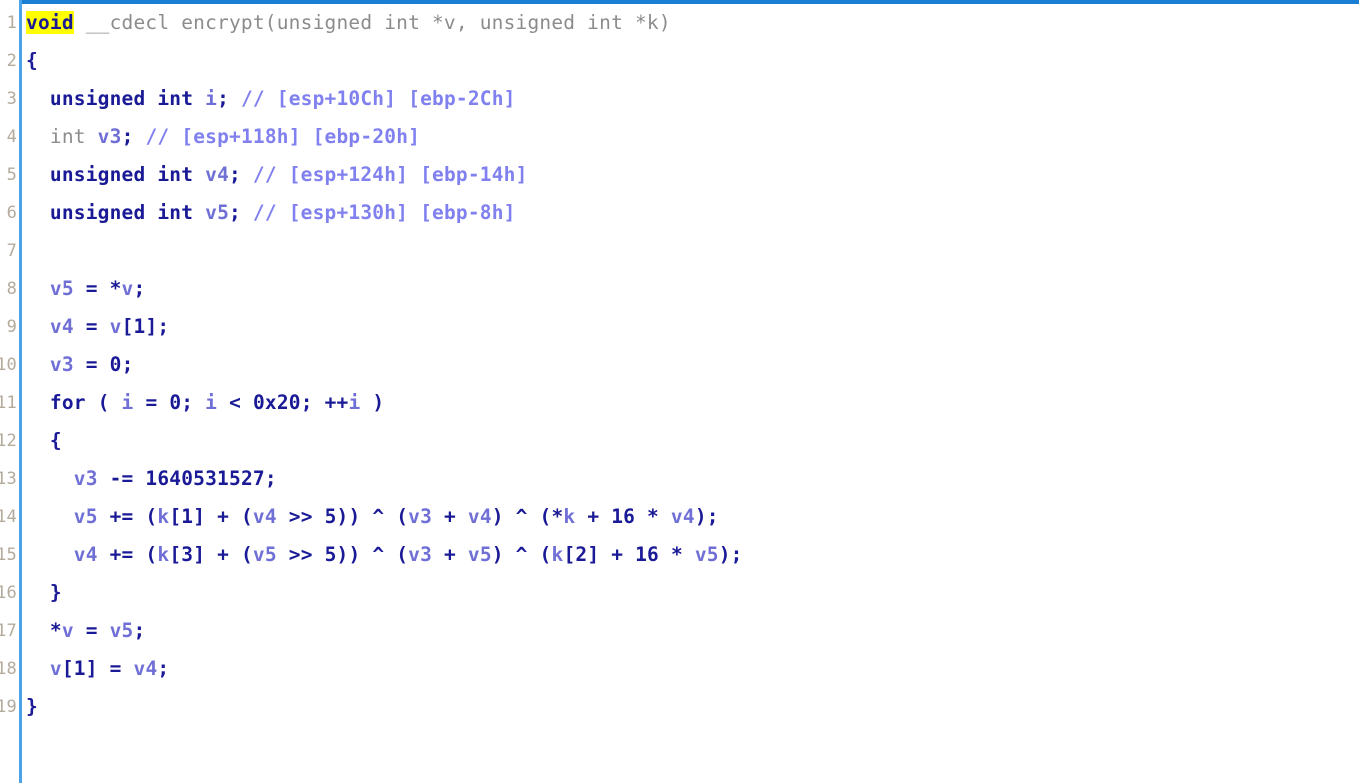 The height and width of the screenshot is (783, 1359). What do you see at coordinates (679, 441) in the screenshot?
I see `code-line: 12 {` at bounding box center [679, 441].